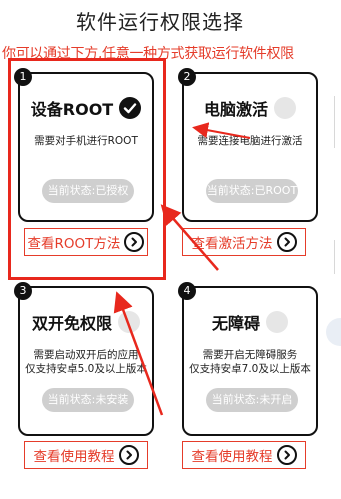 The image size is (341, 499). Describe the element at coordinates (187, 291) in the screenshot. I see `card-number-badge: 4` at that location.